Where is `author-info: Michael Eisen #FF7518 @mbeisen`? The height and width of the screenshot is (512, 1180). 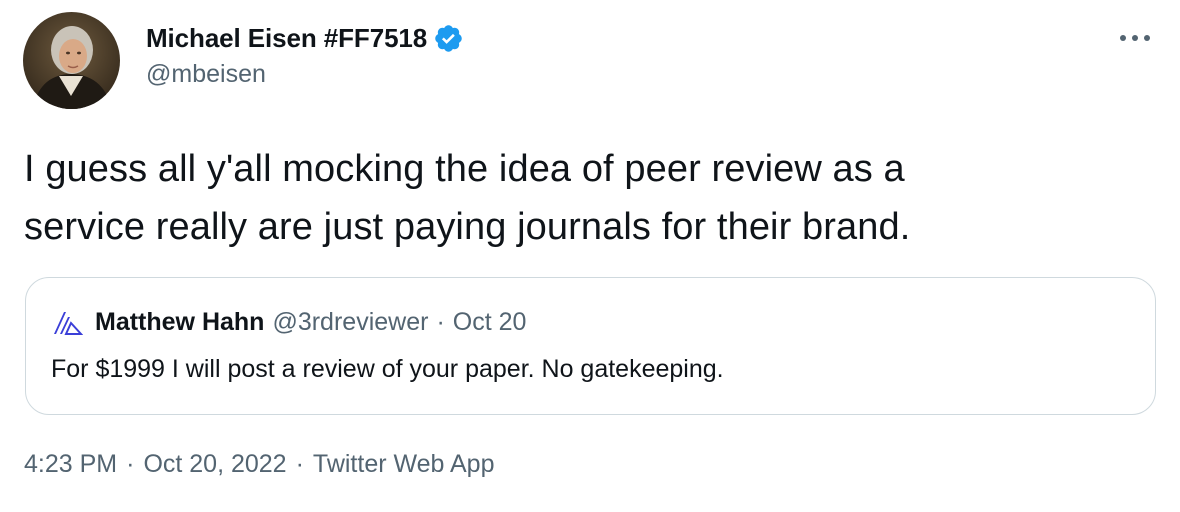
author-info: Michael Eisen #FF7518 @mbeisen is located at coordinates (305, 55).